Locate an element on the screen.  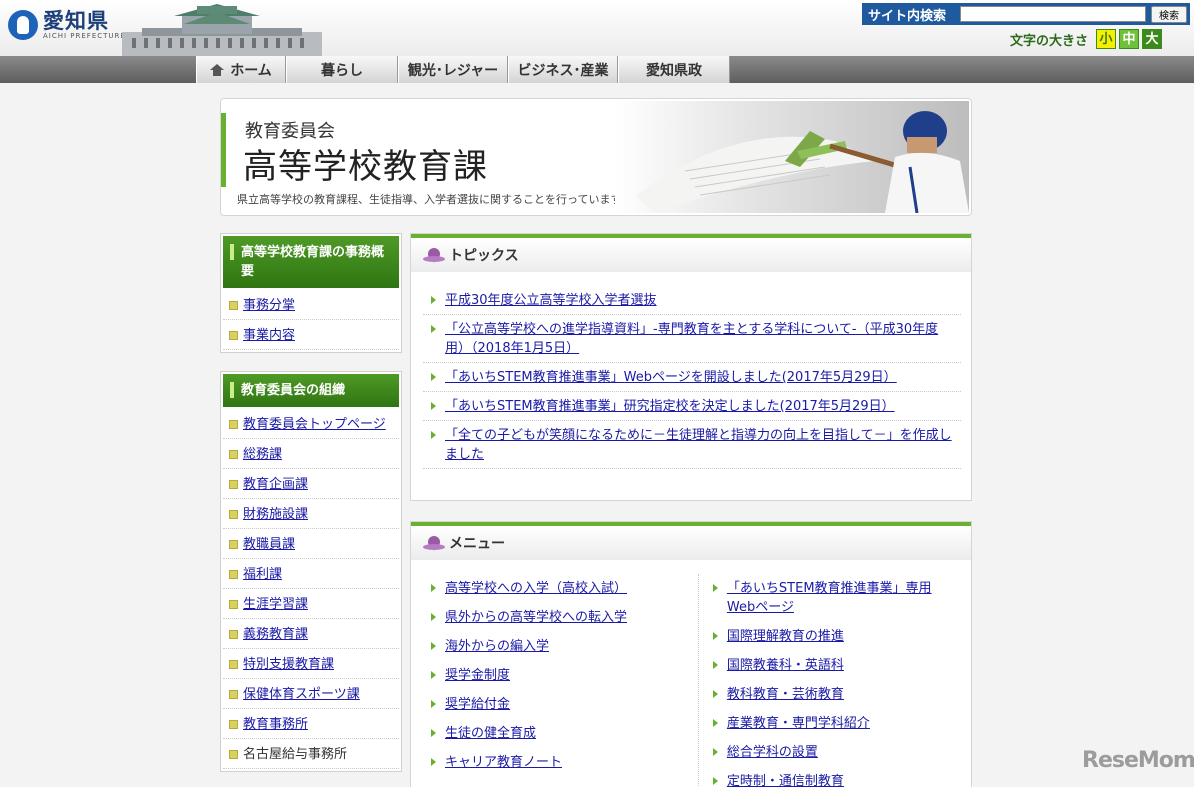
sidebar-link-duties: 事務分掌 is located at coordinates (269, 305).